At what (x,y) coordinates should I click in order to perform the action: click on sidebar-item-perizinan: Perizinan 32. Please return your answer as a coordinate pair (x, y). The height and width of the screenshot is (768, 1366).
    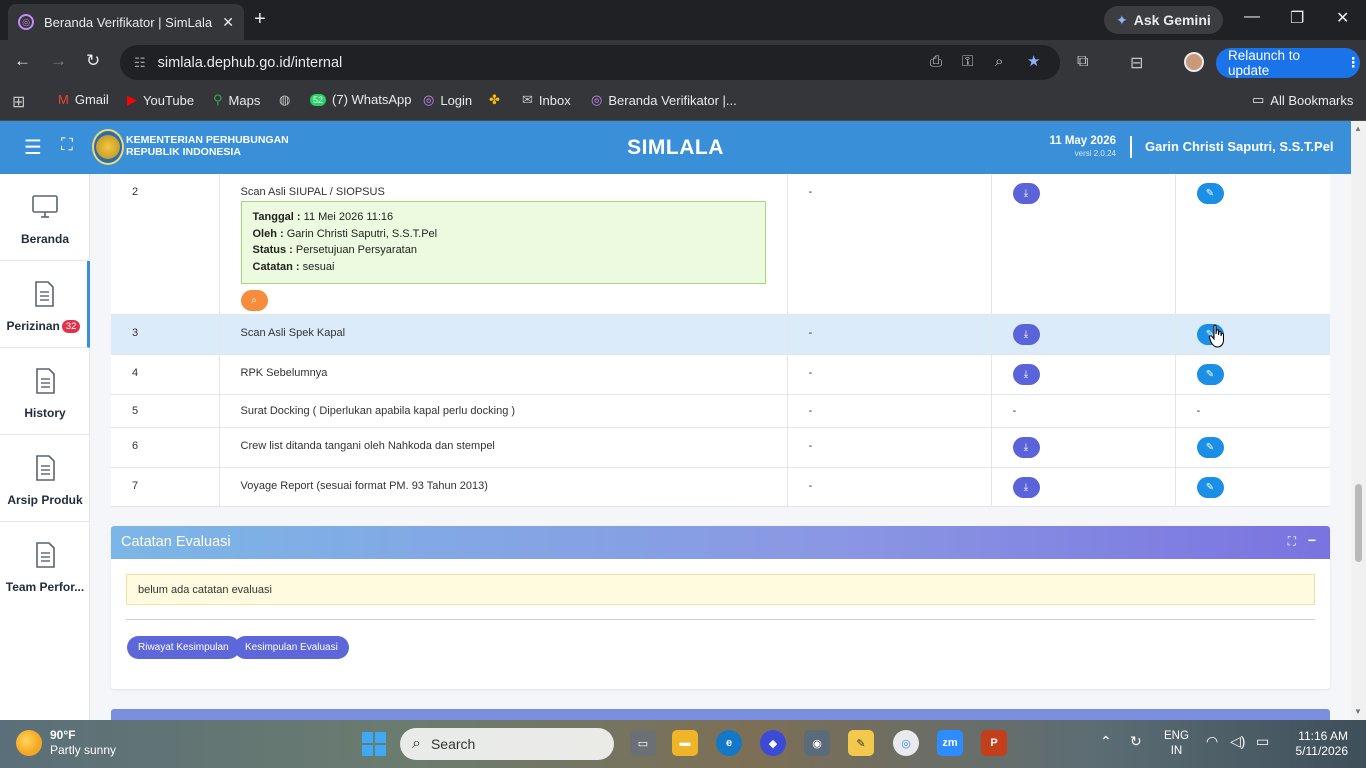
    Looking at the image, I should click on (45, 304).